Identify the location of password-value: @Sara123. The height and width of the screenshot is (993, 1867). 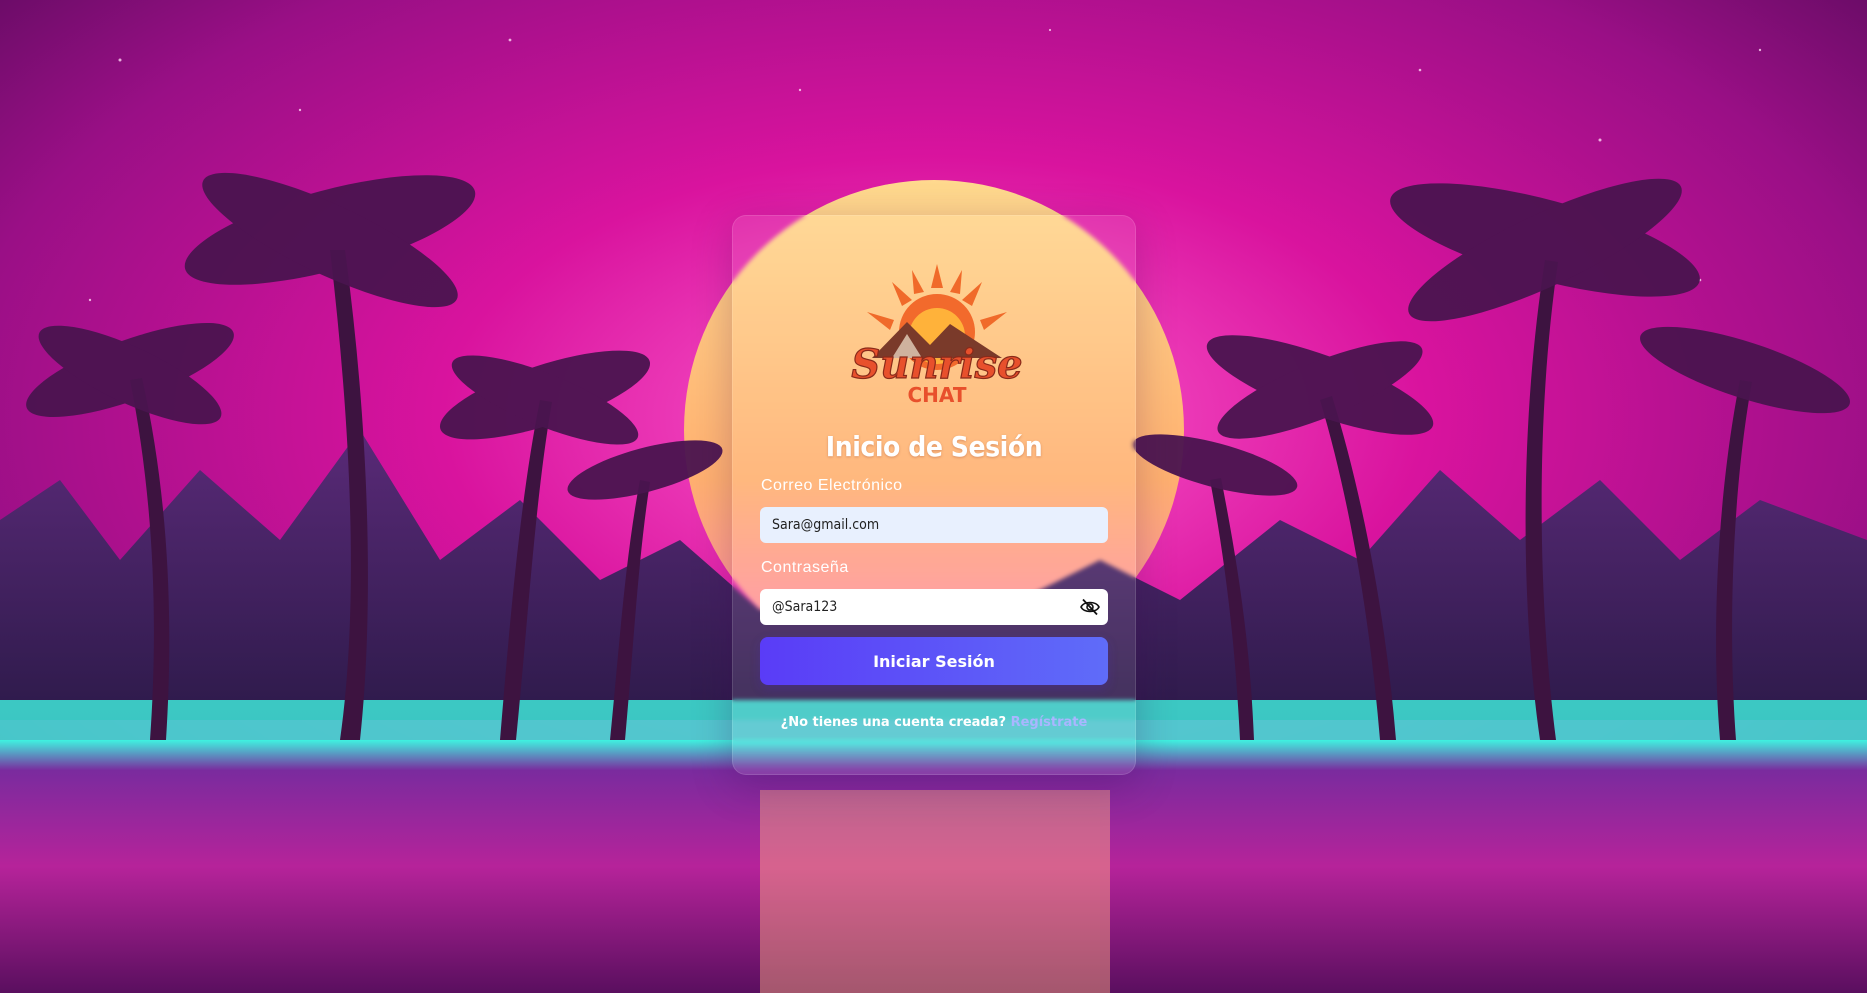
(805, 607).